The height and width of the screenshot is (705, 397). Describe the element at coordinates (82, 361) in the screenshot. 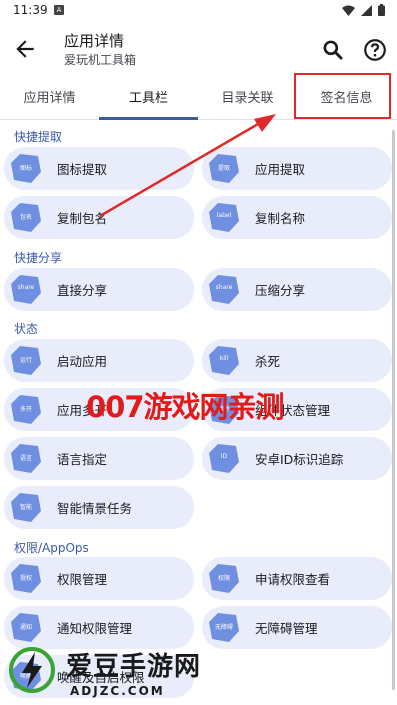

I see `tool-label: 启动应用` at that location.